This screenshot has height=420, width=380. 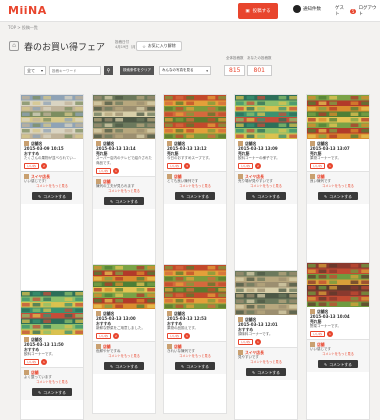 What do you see at coordinates (235, 70) in the screenshot?
I see `total-posts-value: 815` at bounding box center [235, 70].